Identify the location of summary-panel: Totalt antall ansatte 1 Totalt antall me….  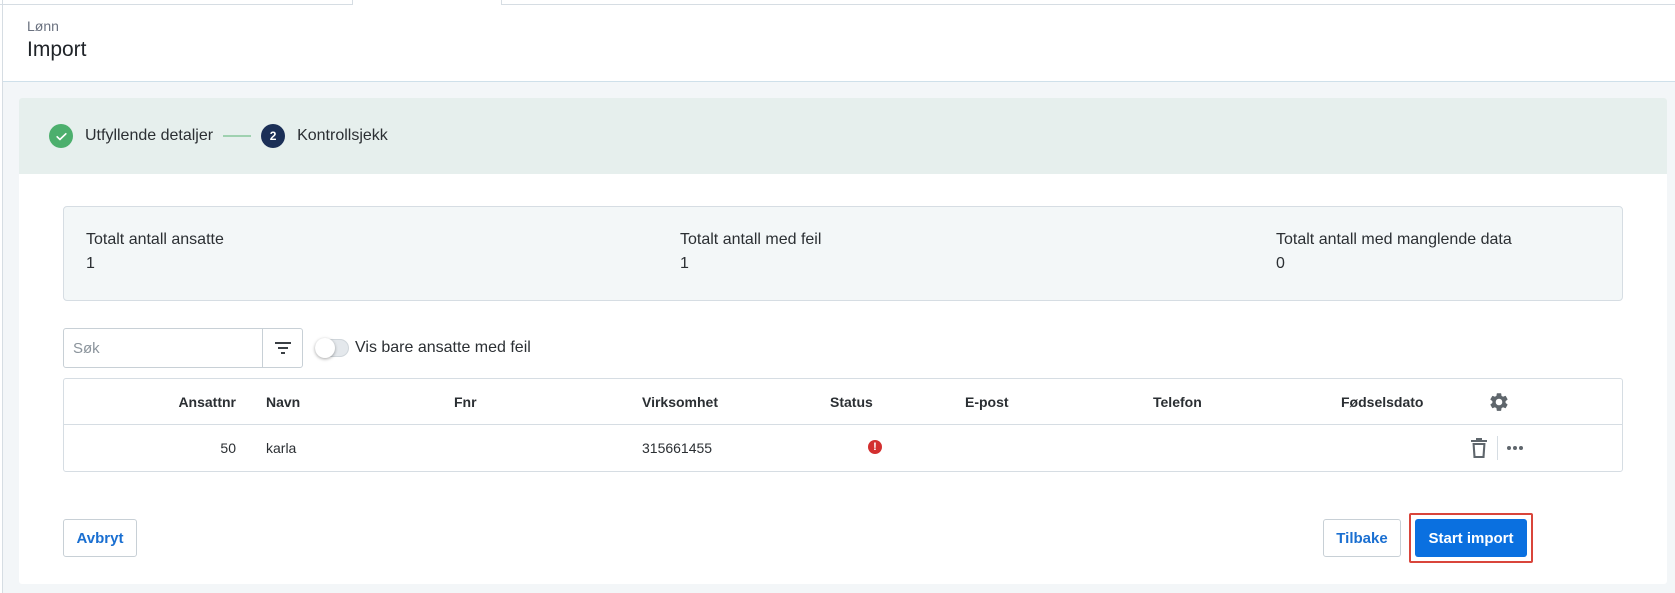
(843, 253).